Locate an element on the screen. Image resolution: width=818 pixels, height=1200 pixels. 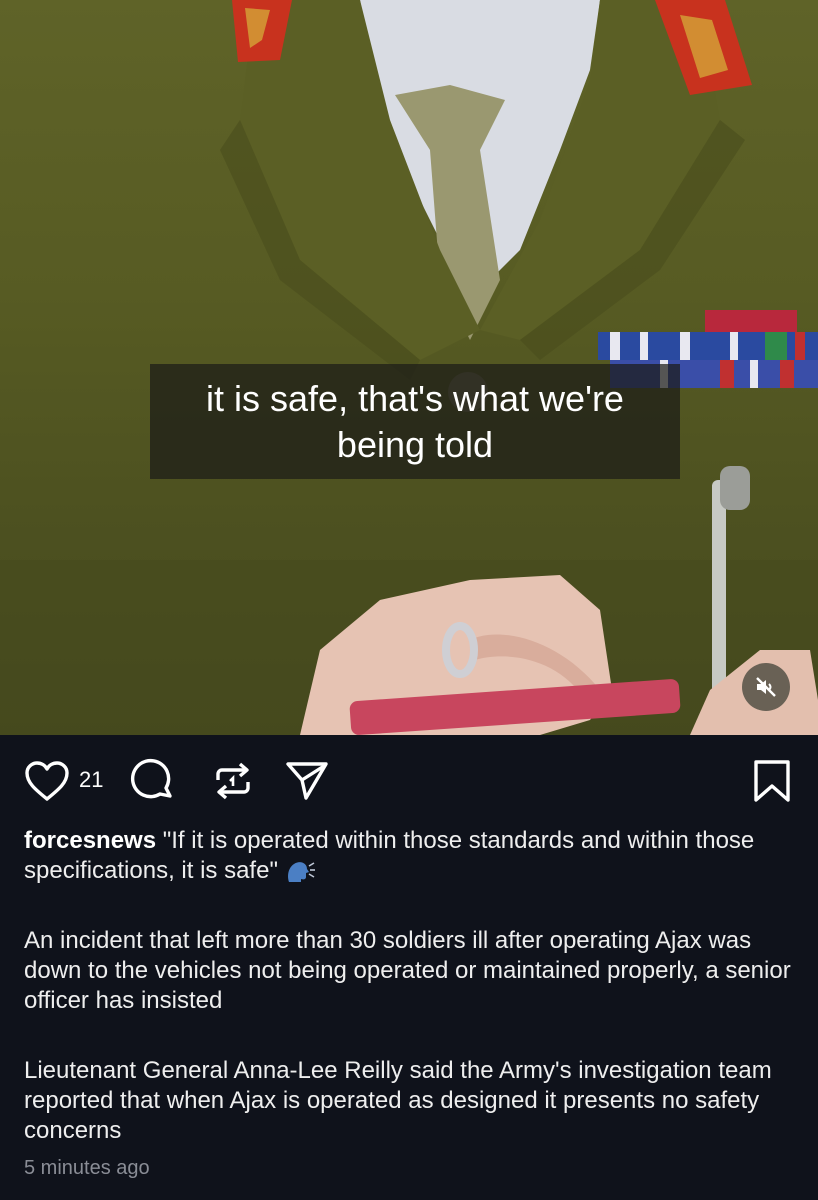
speaking-head-icon is located at coordinates (301, 871).